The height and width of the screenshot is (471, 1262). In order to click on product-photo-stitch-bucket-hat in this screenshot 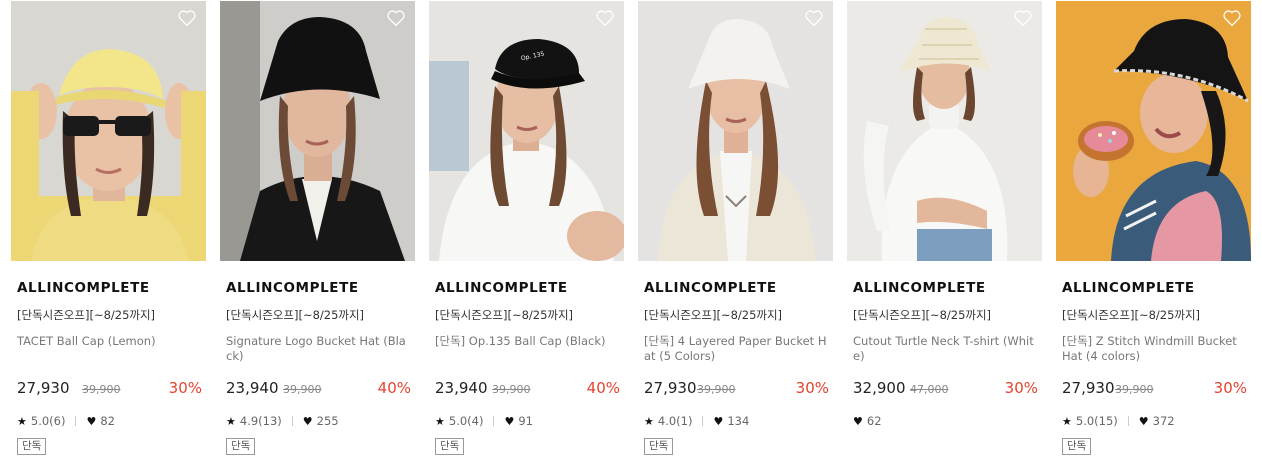, I will do `click(1153, 131)`.